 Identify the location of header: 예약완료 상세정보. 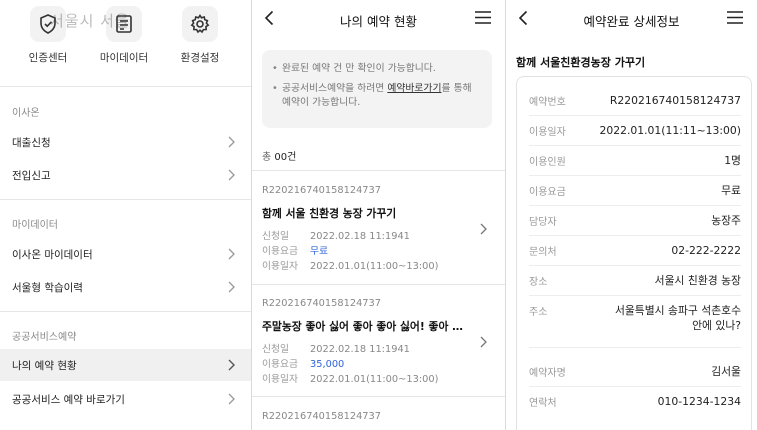
(631, 19).